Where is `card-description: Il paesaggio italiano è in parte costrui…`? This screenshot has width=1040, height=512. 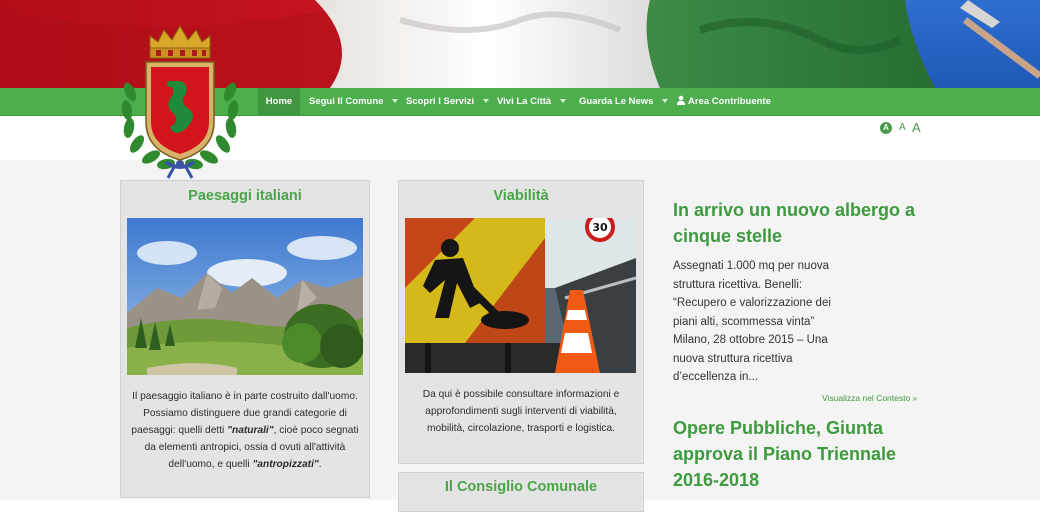 card-description: Il paesaggio italiano è in parte costrui… is located at coordinates (245, 430).